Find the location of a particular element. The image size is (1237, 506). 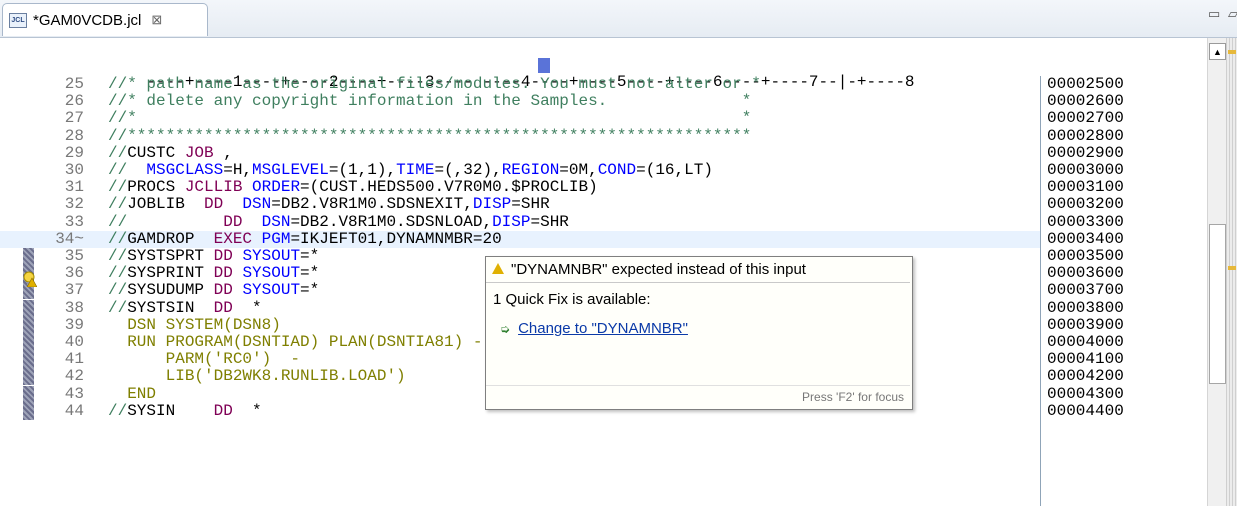

code-text: //GAMDROP EXEC PGM=IKJEFT01,DYNAMNMBR=20 is located at coordinates (305, 238).